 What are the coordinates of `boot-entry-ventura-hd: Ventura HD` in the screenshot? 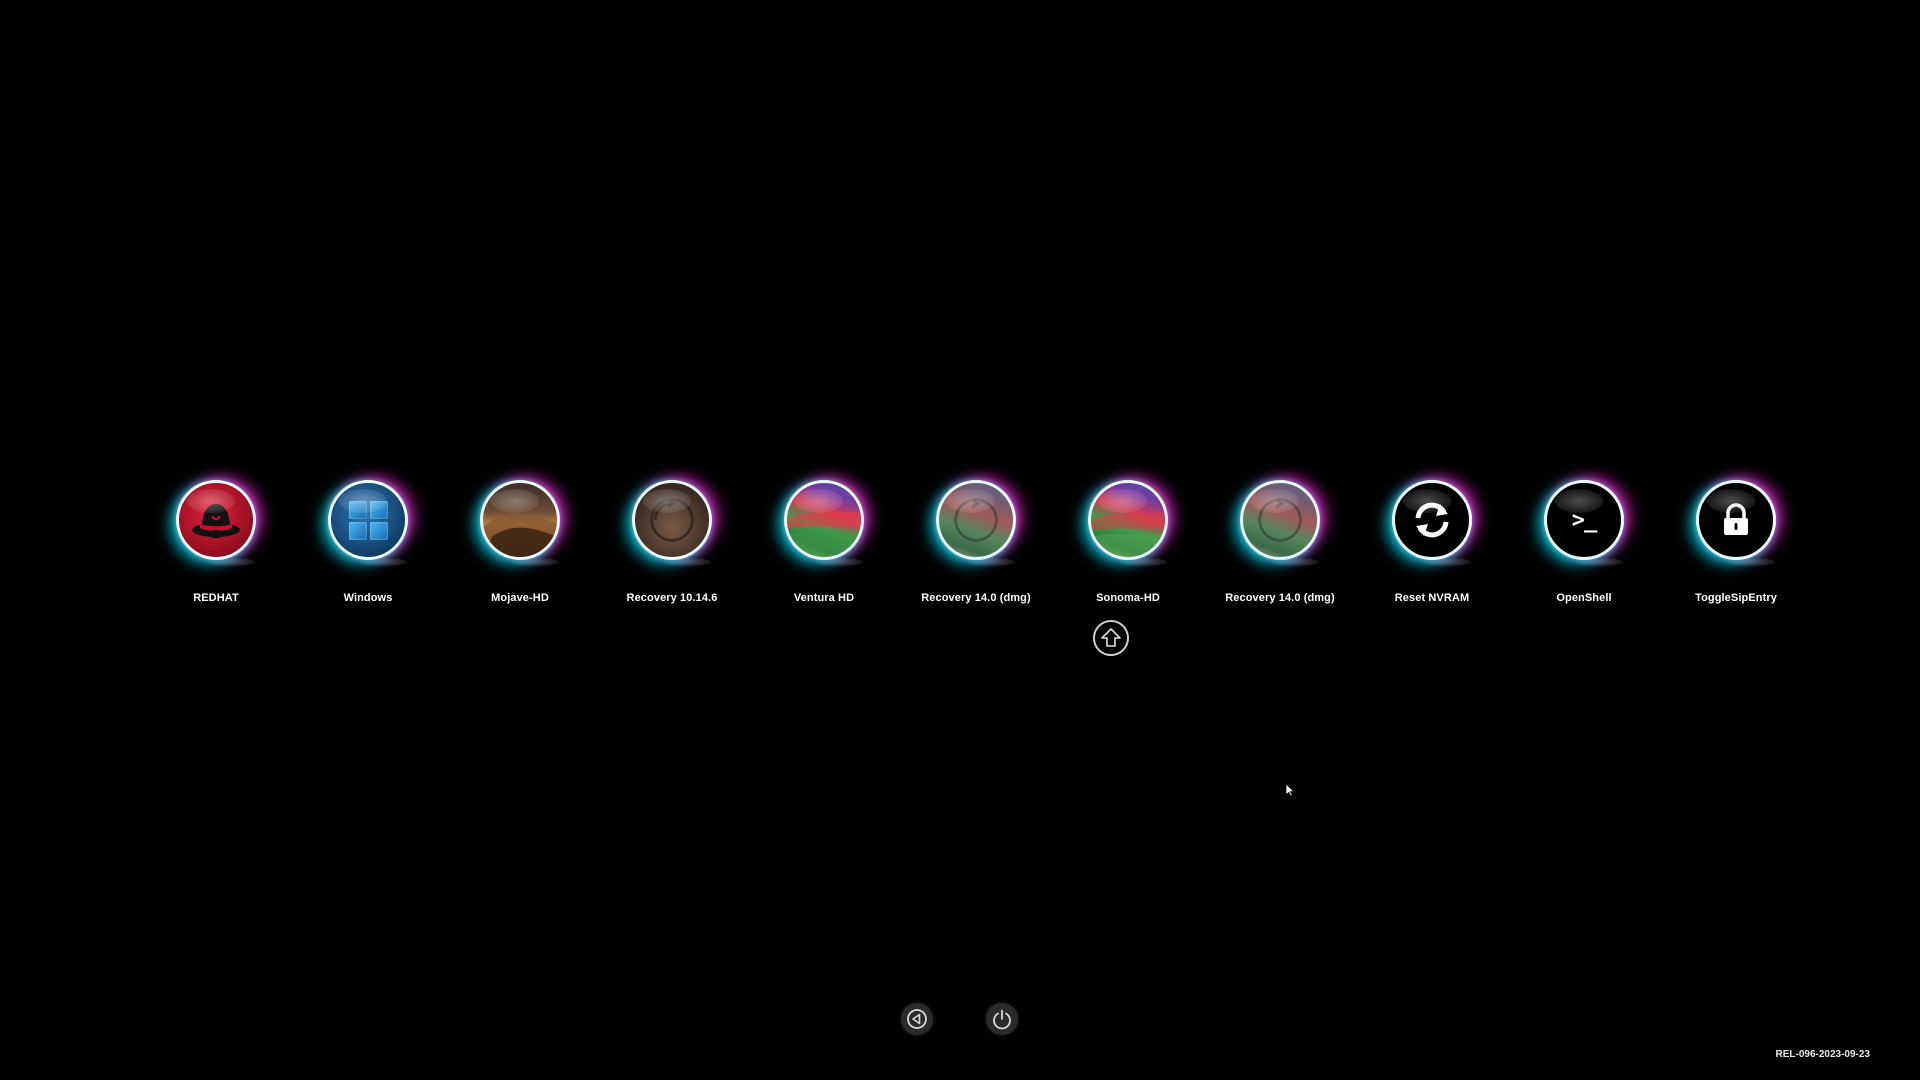 It's located at (824, 542).